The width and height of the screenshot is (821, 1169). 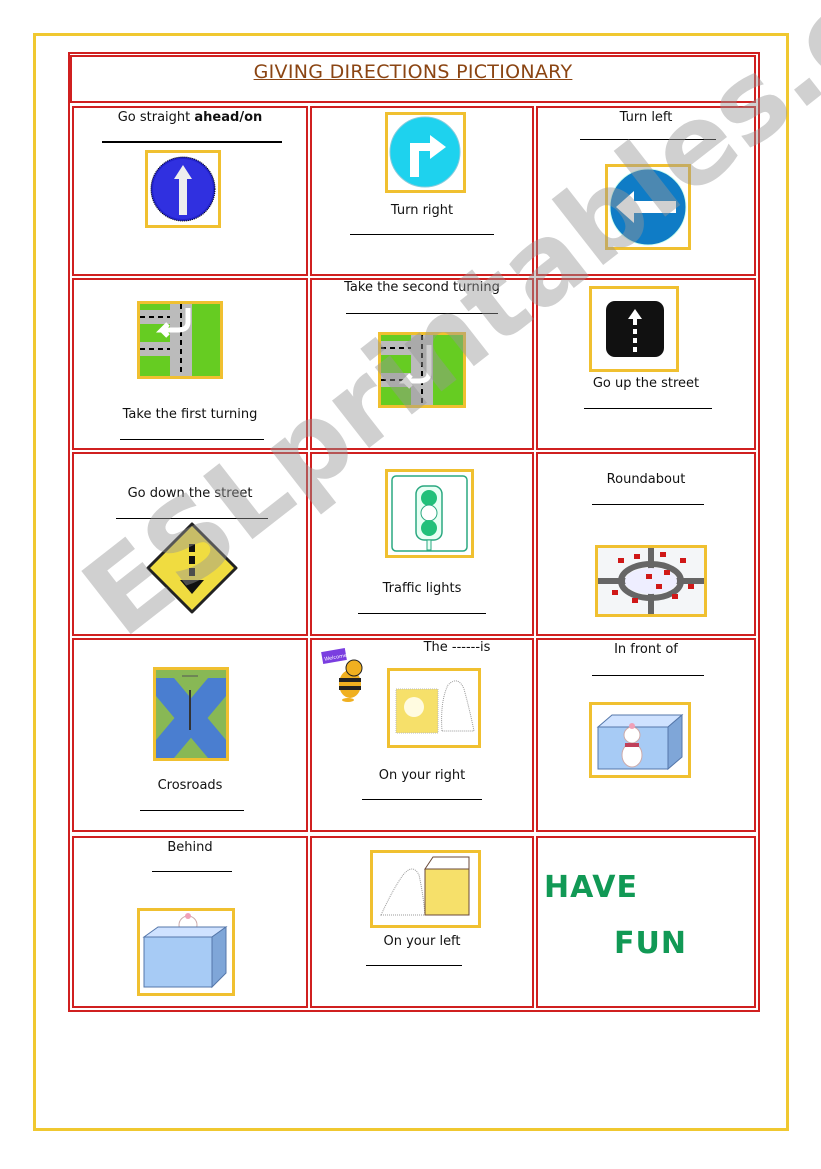 What do you see at coordinates (646, 544) in the screenshot?
I see `cell-roundabout: Roundabout` at bounding box center [646, 544].